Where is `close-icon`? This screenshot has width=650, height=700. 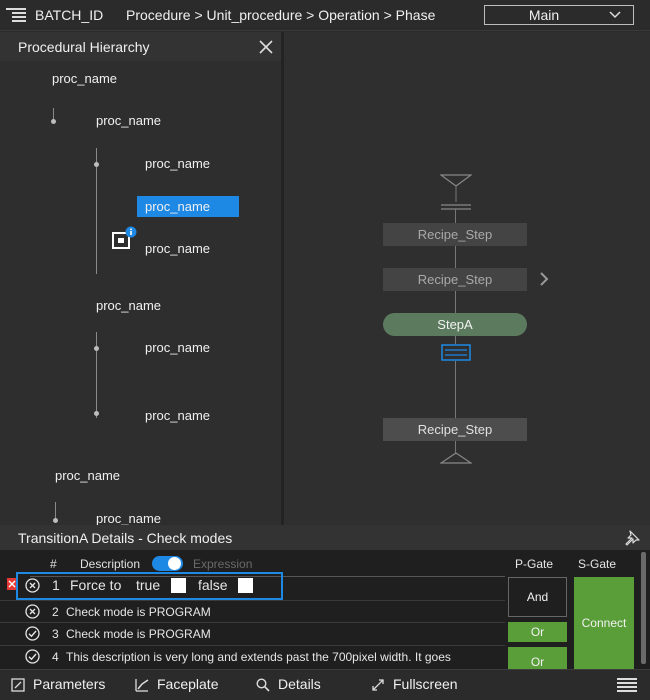
close-icon is located at coordinates (266, 47).